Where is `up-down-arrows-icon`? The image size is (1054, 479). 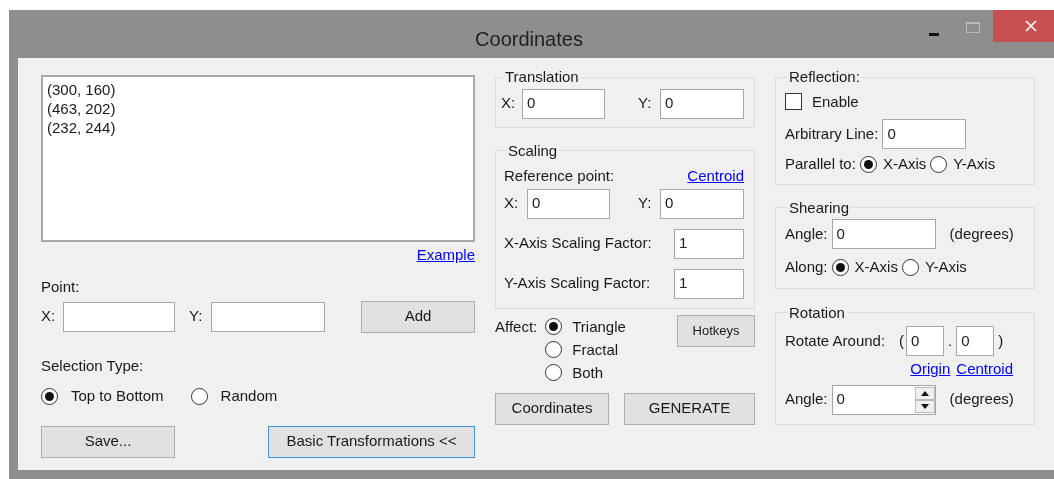
up-down-arrows-icon is located at coordinates (924, 399).